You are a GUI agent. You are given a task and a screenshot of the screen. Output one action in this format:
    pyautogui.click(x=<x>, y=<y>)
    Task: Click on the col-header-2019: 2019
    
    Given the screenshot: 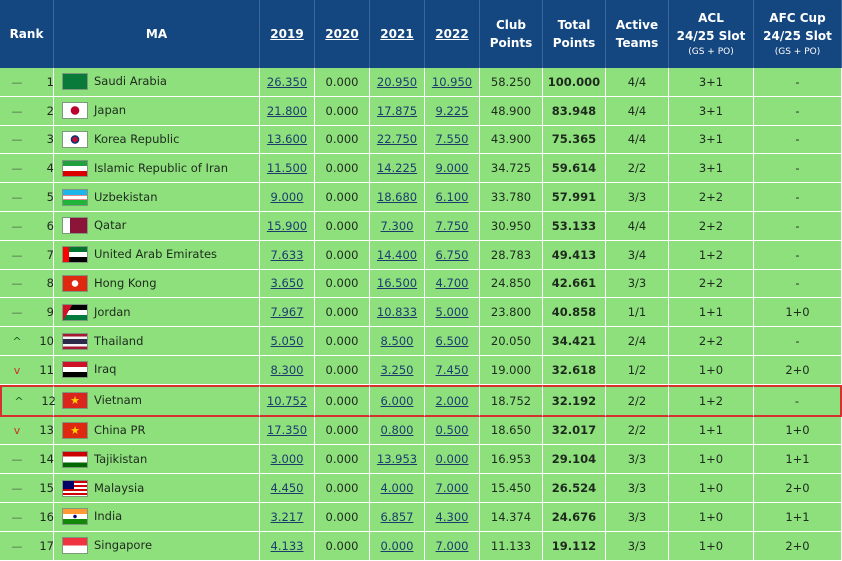 What is the action you would take?
    pyautogui.click(x=287, y=34)
    